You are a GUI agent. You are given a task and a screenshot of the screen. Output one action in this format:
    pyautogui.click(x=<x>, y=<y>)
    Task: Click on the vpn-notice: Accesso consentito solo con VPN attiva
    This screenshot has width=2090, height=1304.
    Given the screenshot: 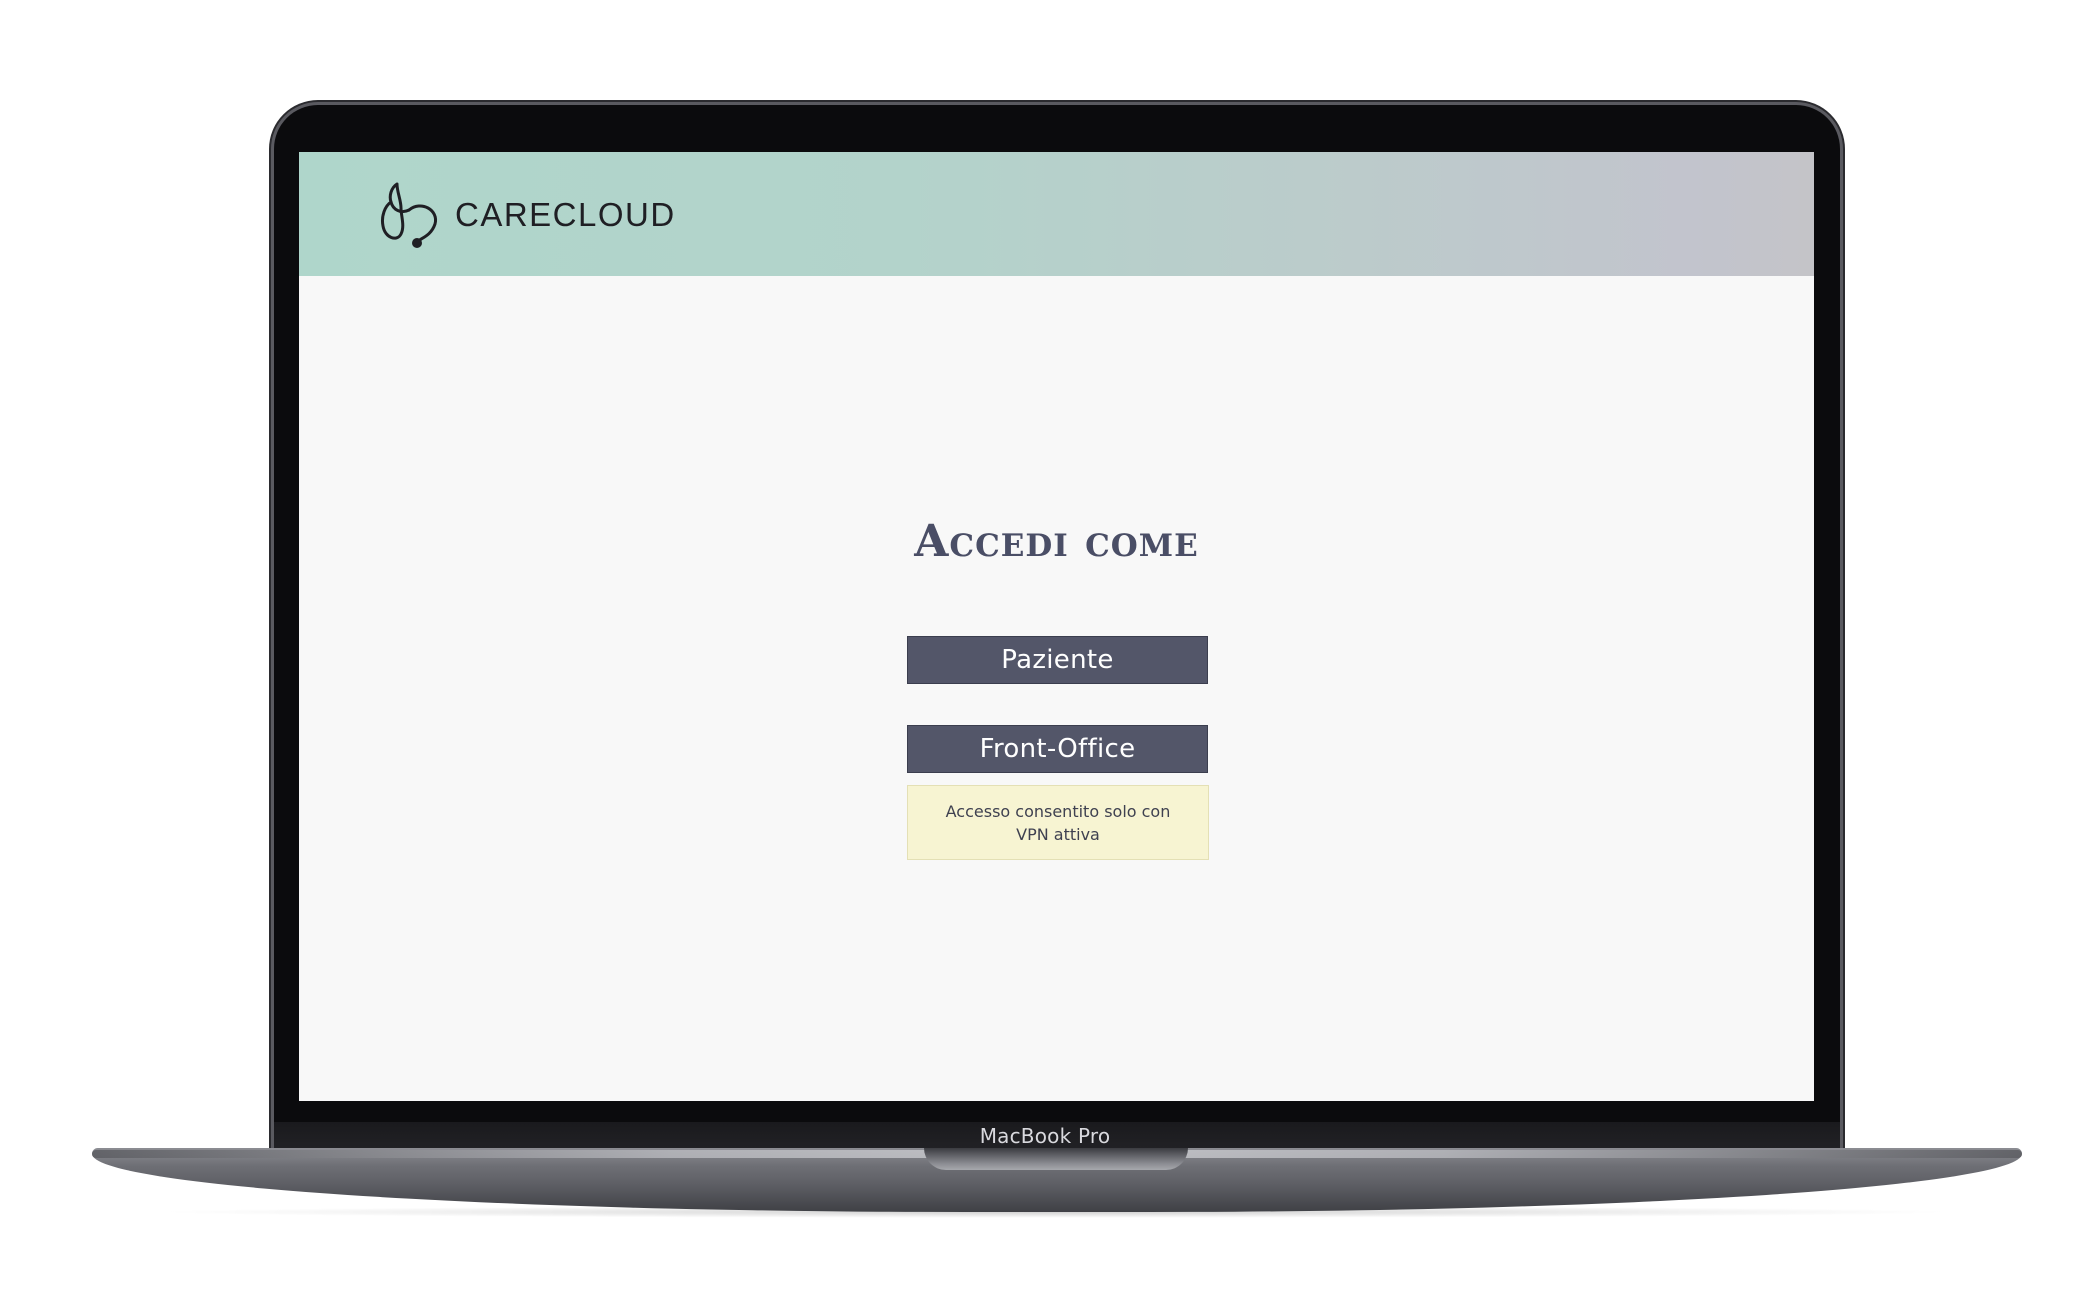 What is the action you would take?
    pyautogui.click(x=1058, y=822)
    